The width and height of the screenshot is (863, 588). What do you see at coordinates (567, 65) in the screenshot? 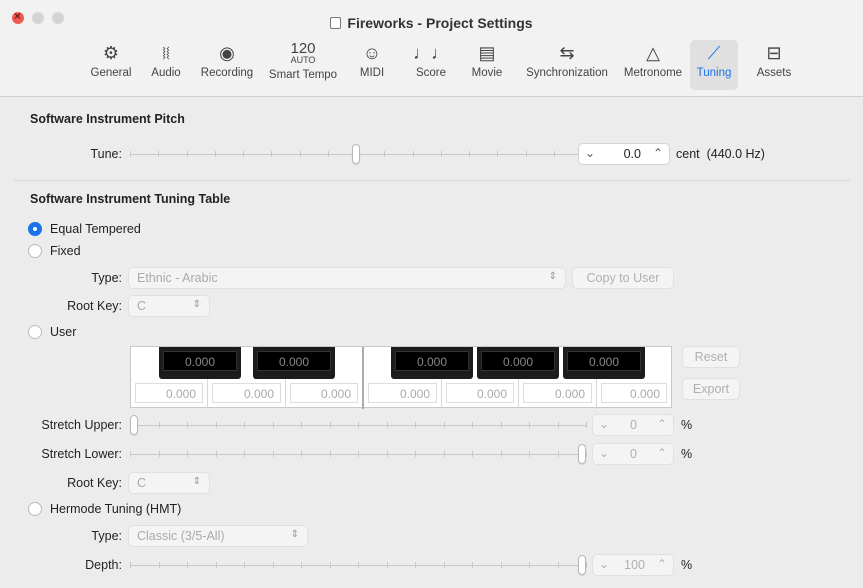
I see `tab-synchronization: ⇆ Synchronization` at bounding box center [567, 65].